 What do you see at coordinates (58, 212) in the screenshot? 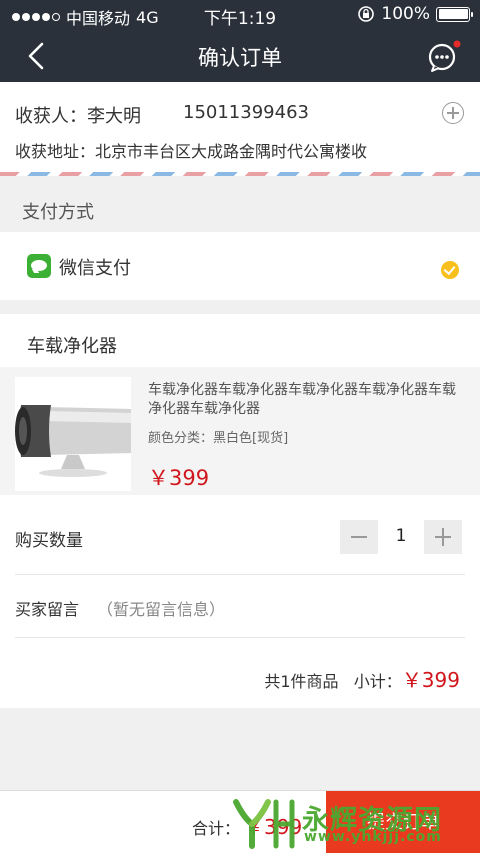
I see `payment-section-title: 支付方式` at bounding box center [58, 212].